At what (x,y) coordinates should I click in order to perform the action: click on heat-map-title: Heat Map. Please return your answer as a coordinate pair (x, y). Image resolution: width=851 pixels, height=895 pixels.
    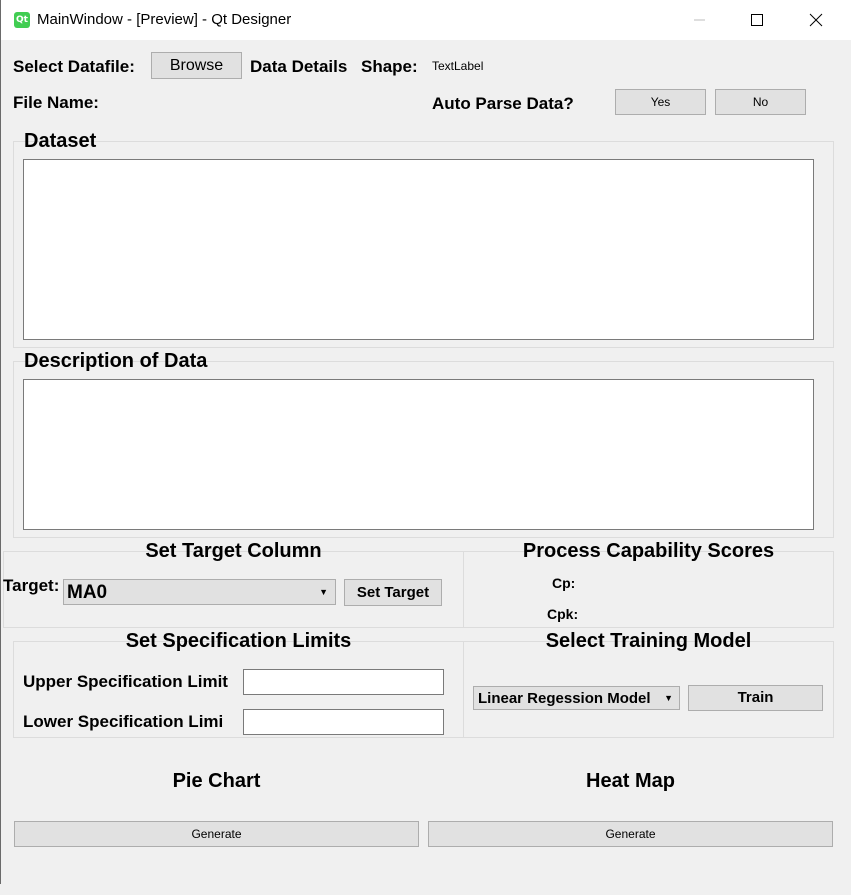
    Looking at the image, I should click on (630, 781).